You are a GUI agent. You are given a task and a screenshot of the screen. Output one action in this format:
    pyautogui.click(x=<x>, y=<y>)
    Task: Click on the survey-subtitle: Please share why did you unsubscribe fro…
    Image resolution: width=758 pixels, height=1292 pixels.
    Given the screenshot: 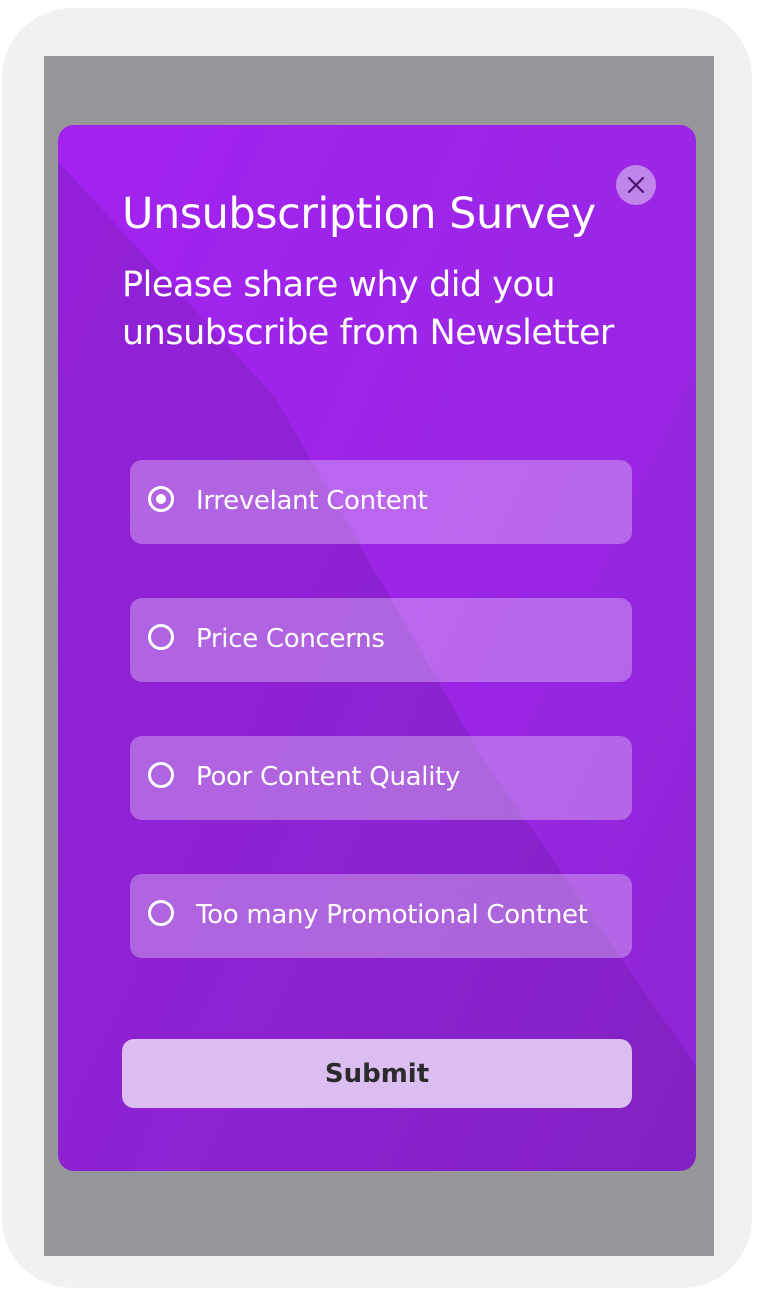 What is the action you would take?
    pyautogui.click(x=368, y=309)
    